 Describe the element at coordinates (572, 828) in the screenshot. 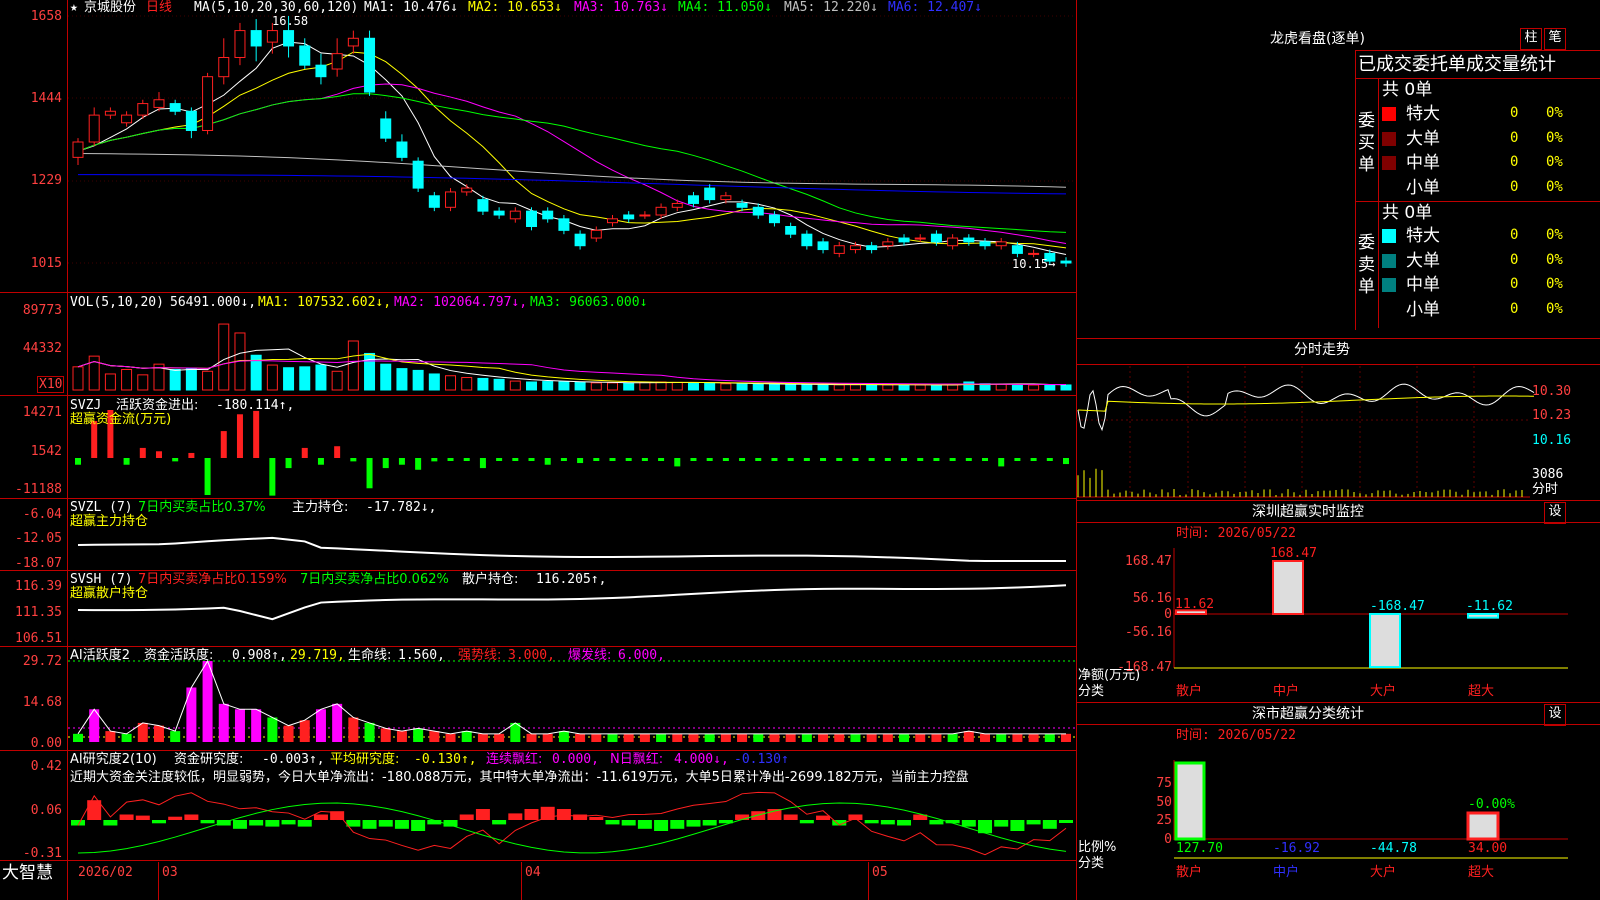

I see `ai2-green-line` at that location.